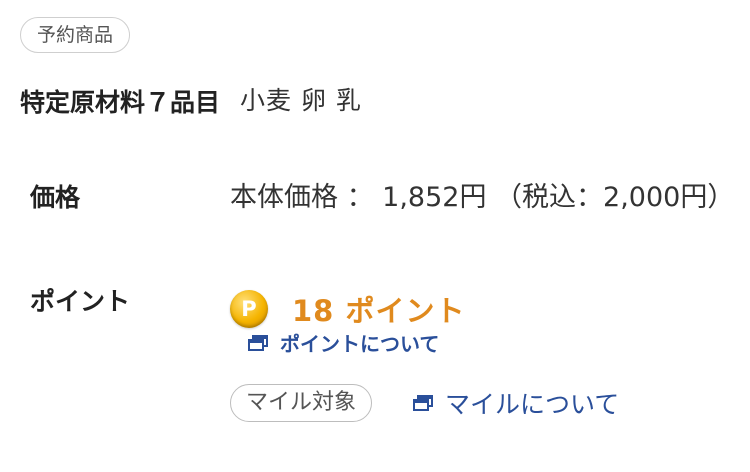 This screenshot has height=472, width=750. Describe the element at coordinates (80, 301) in the screenshot. I see `point-label: ポイント` at that location.